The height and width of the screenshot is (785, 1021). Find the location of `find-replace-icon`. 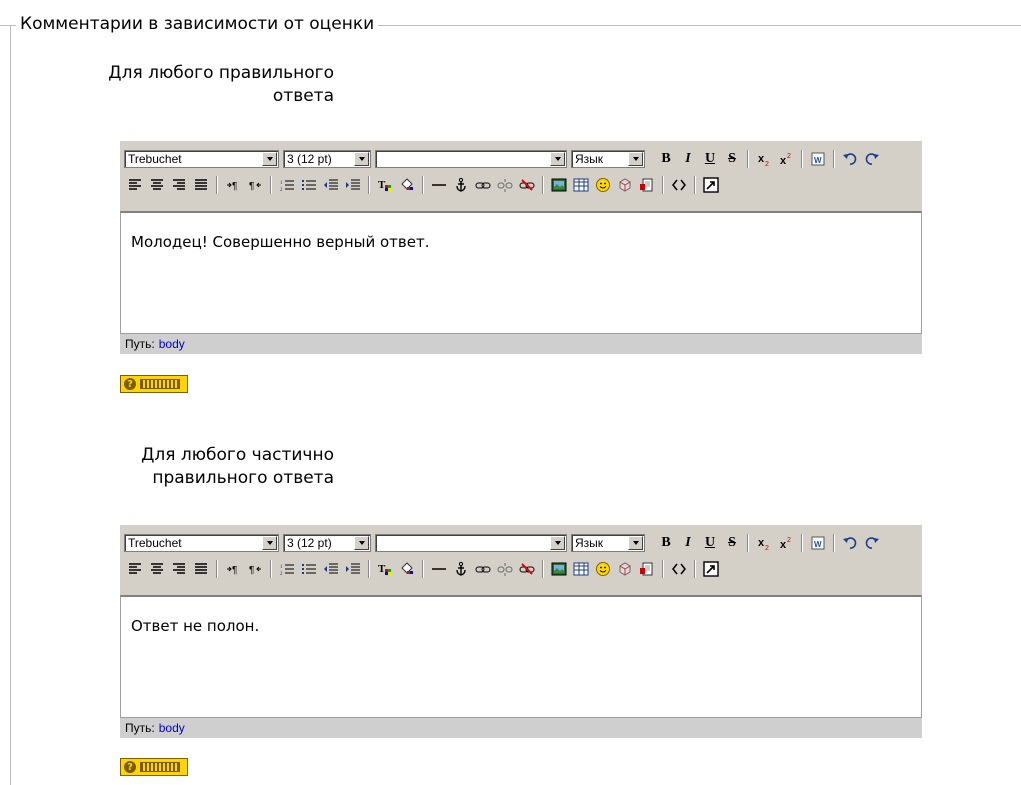

find-replace-icon is located at coordinates (646, 569).